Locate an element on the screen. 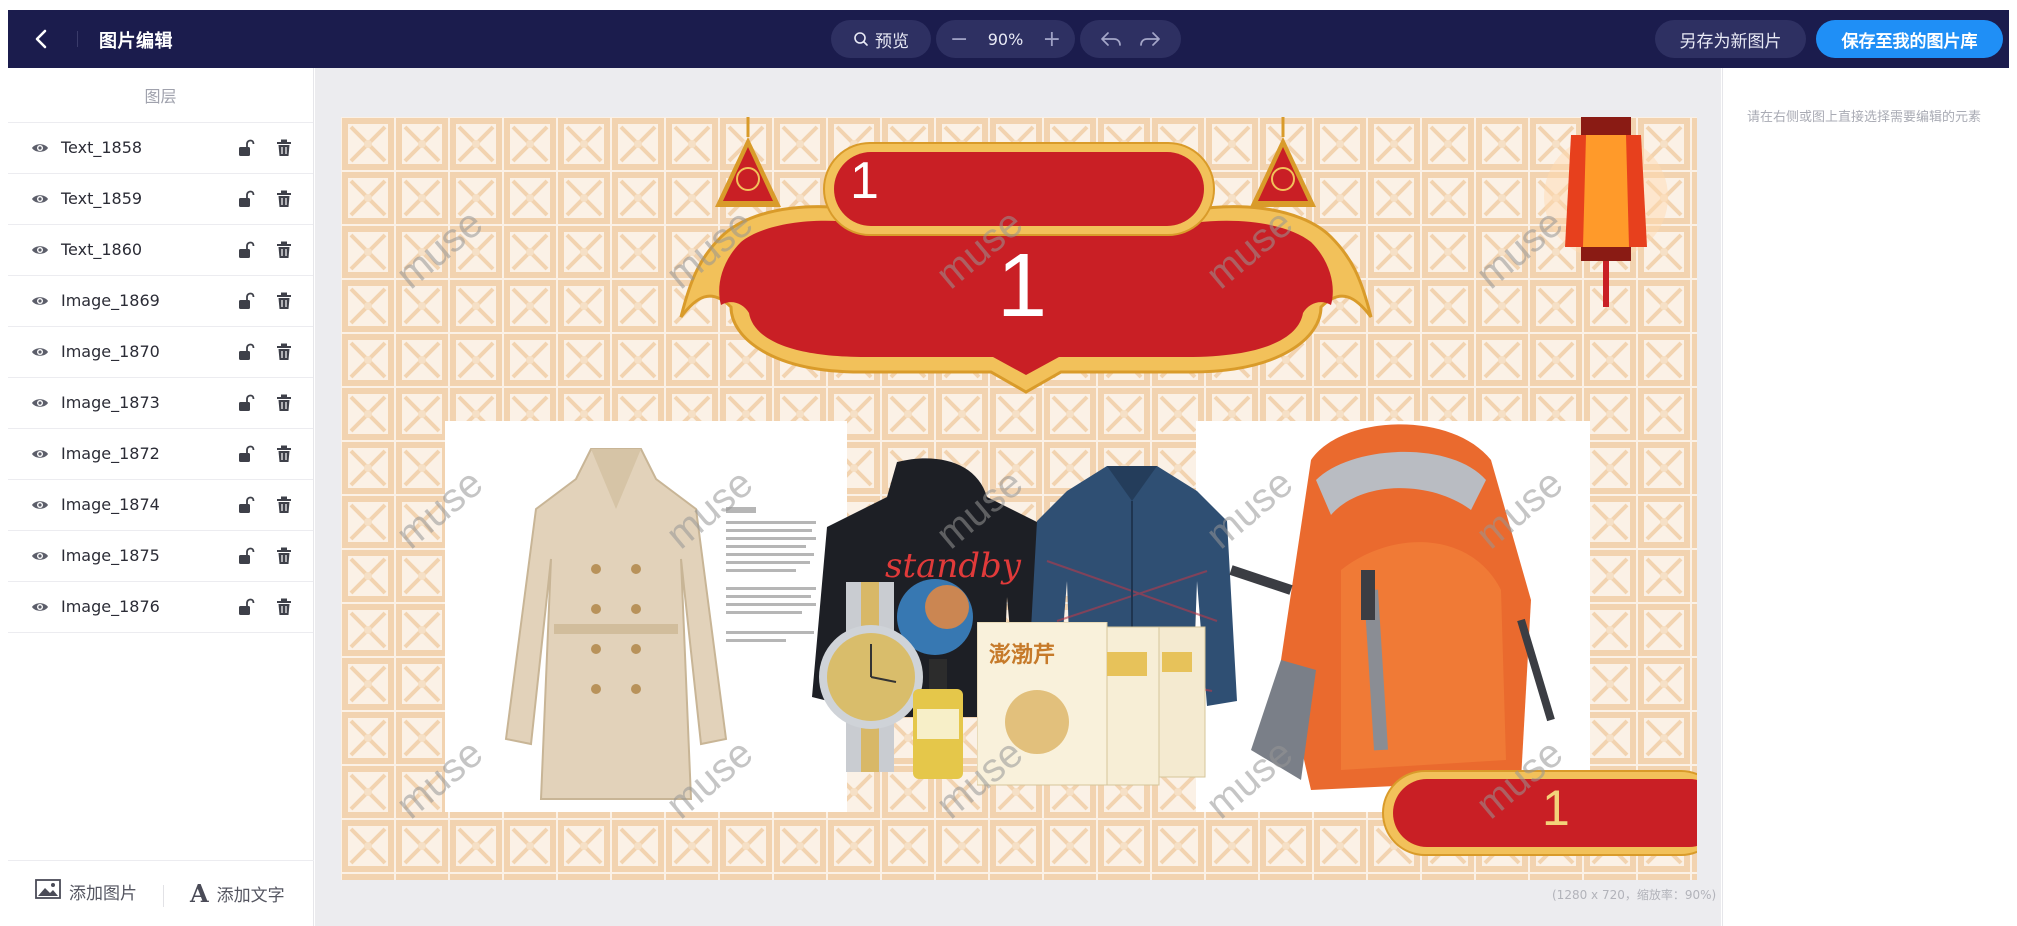 This screenshot has height=926, width=2017. right-ornament-icon is located at coordinates (1283, 162).